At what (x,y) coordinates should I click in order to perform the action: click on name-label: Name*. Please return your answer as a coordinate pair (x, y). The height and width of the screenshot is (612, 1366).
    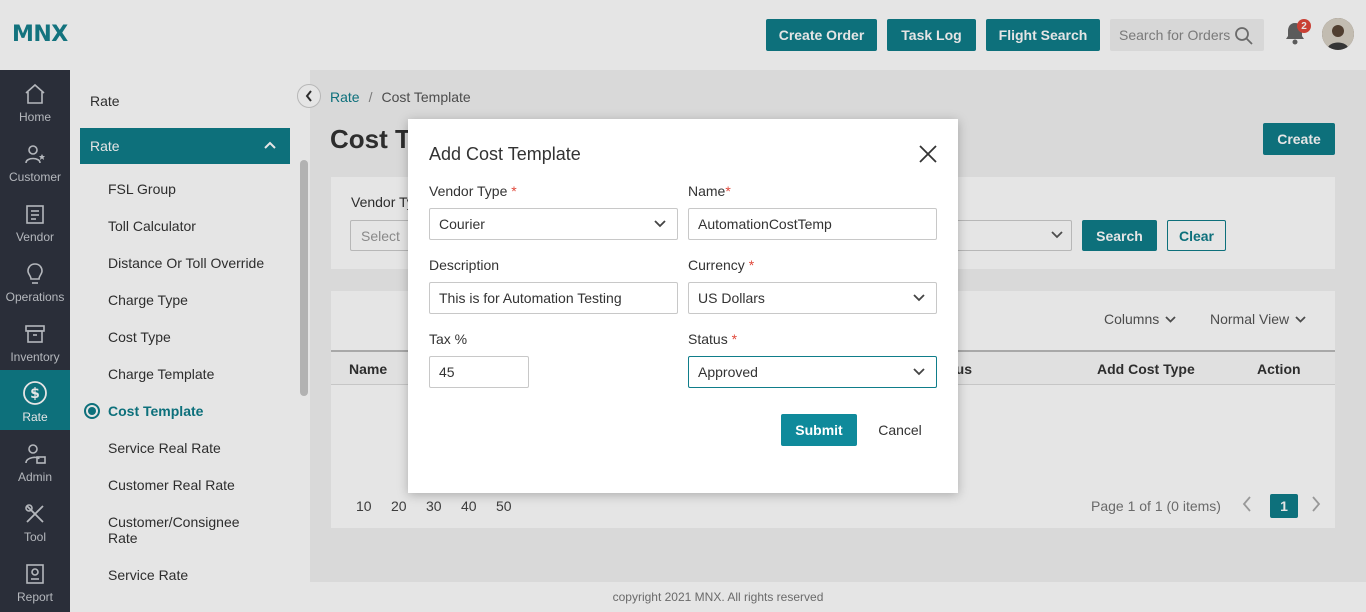
    Looking at the image, I should click on (709, 191).